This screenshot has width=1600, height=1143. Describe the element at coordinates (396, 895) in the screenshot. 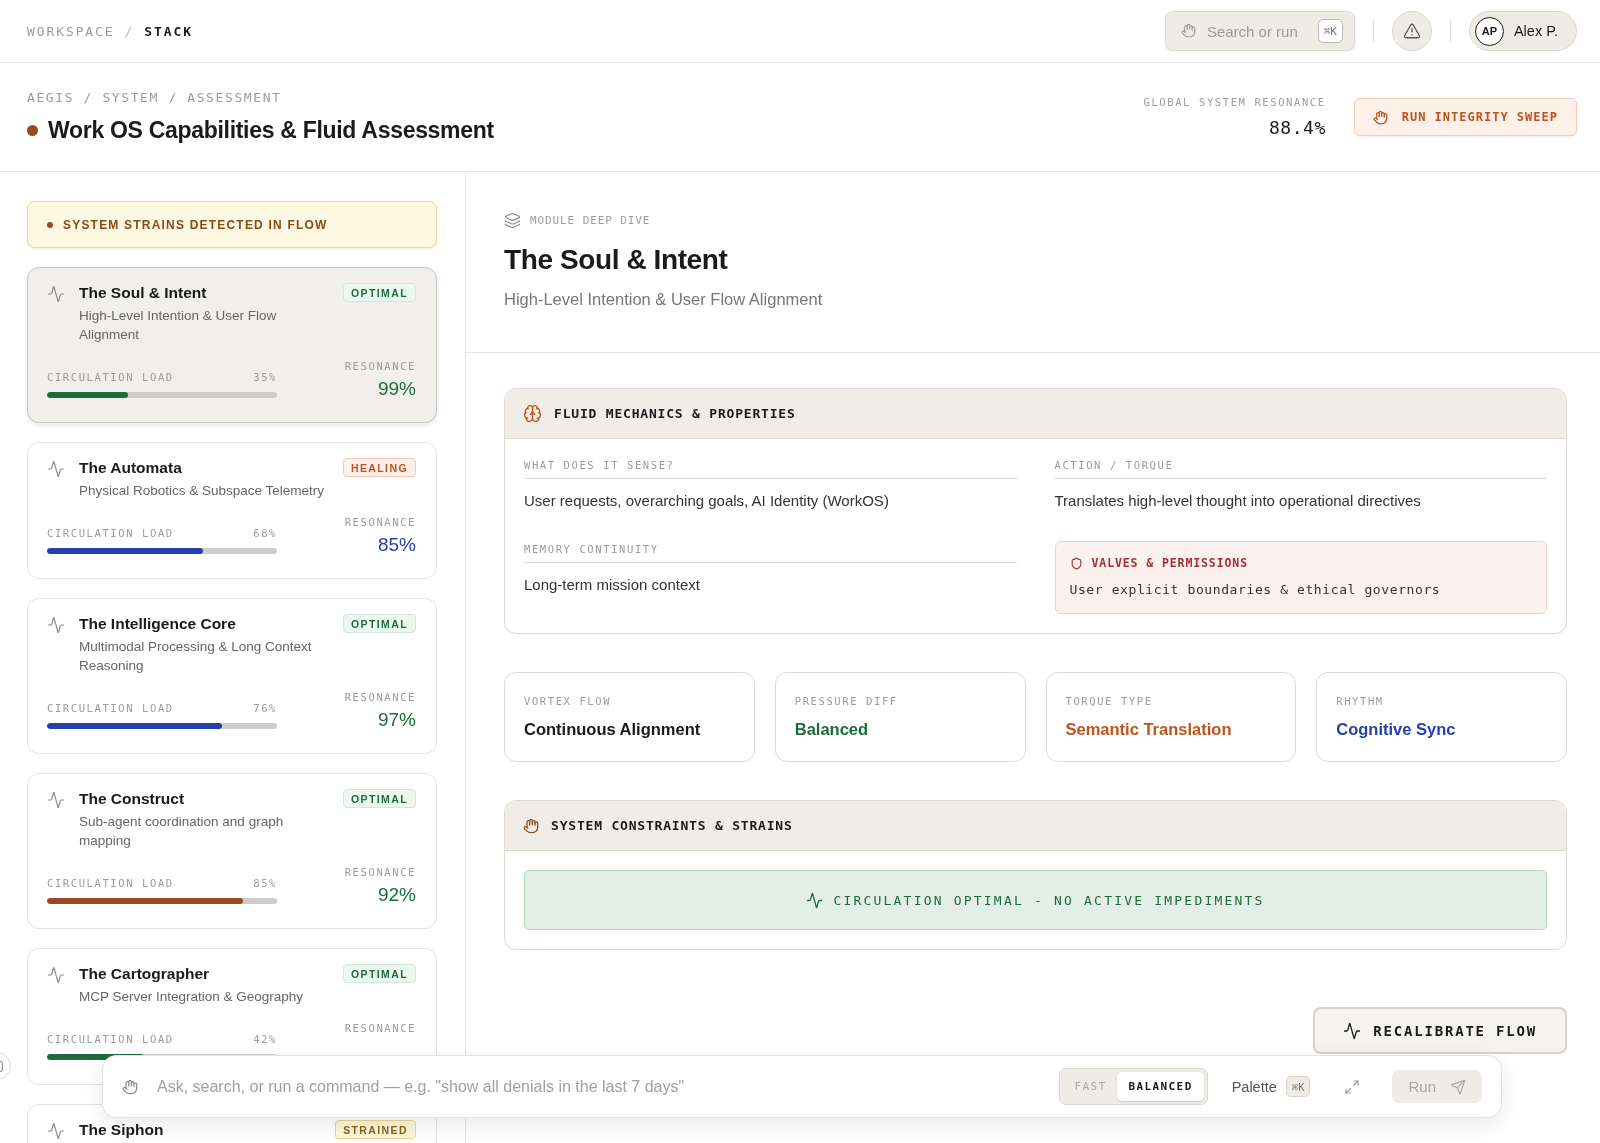

I see `resonance-value: 92%` at that location.